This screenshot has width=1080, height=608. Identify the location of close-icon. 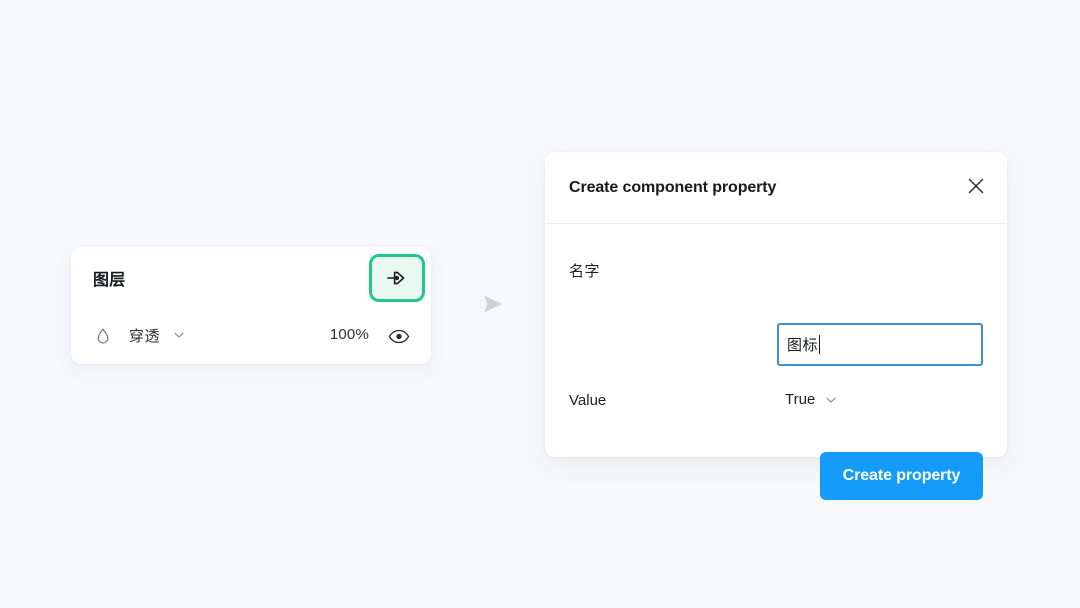
(976, 188).